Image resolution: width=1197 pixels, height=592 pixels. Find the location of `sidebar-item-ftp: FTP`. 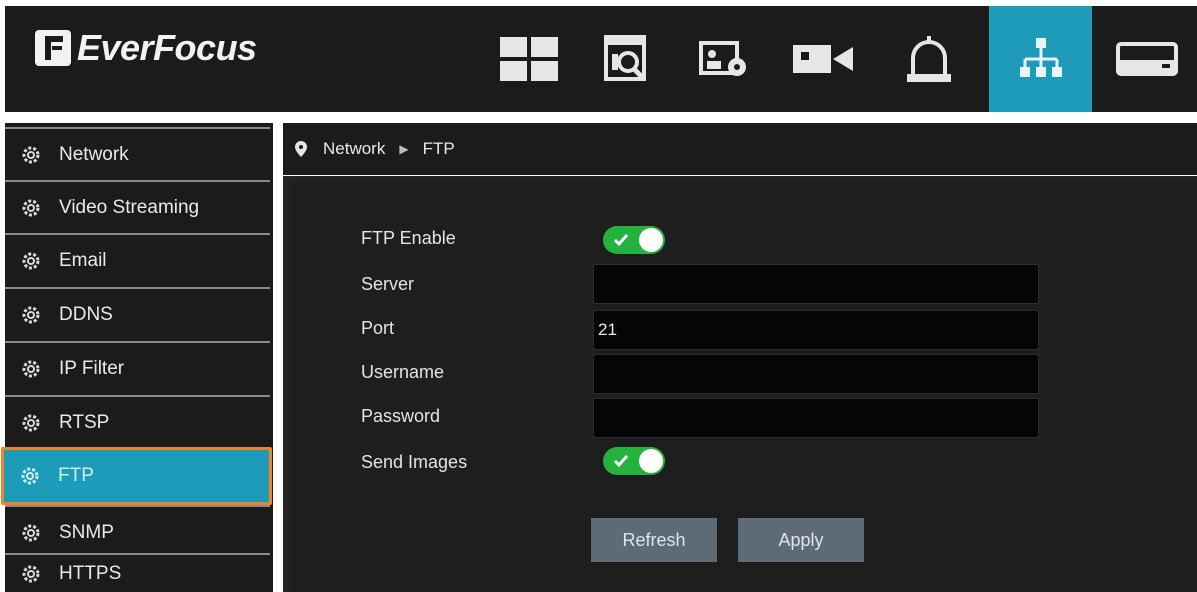

sidebar-item-ftp: FTP is located at coordinates (136, 476).